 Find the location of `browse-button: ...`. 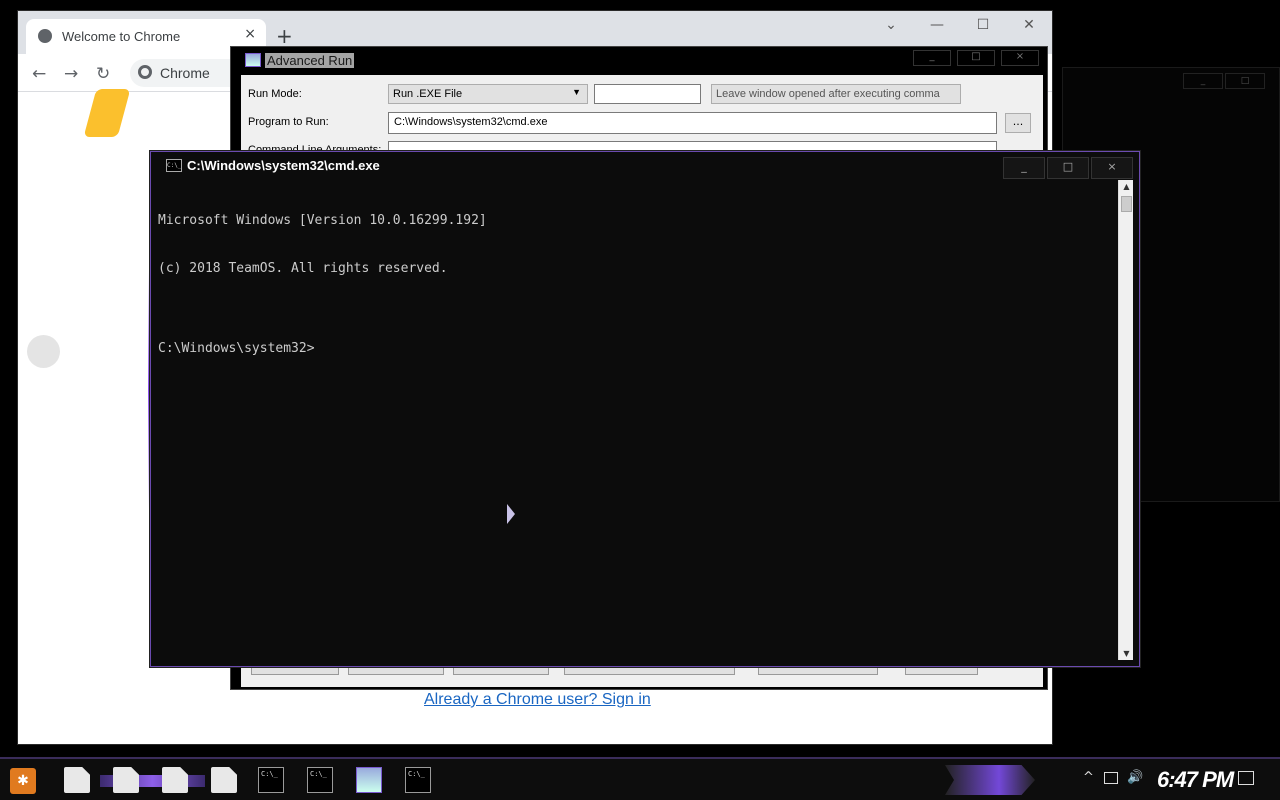

browse-button: ... is located at coordinates (1018, 123).